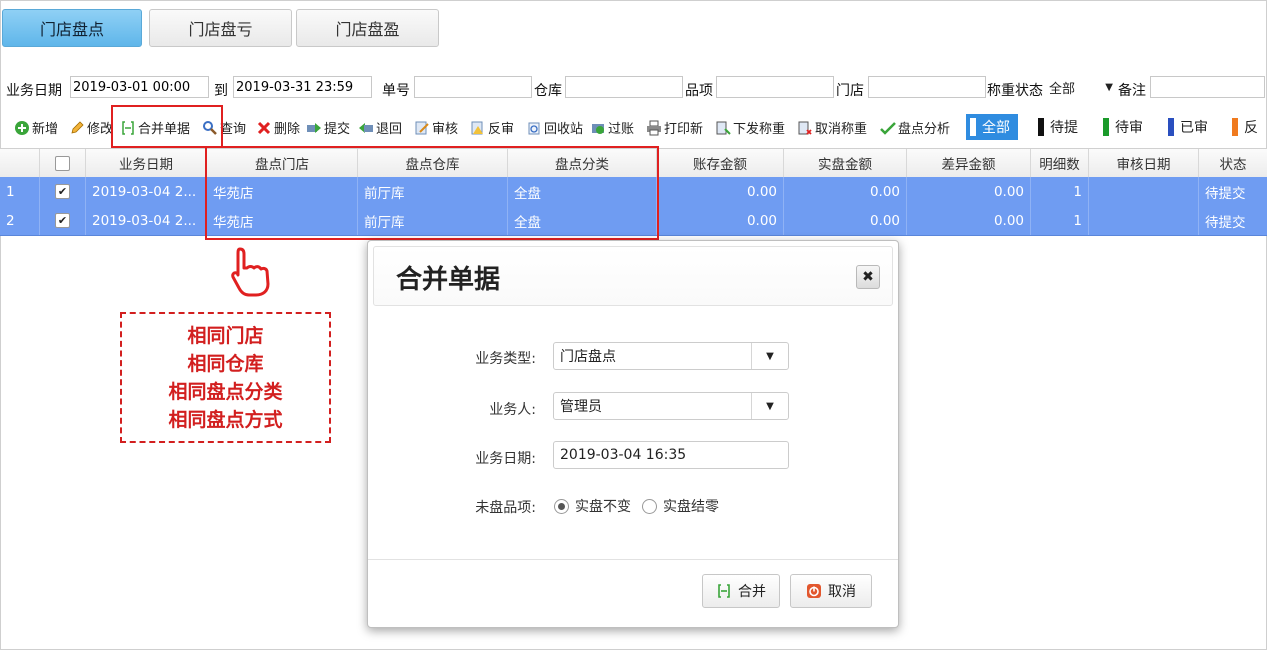  I want to click on status-all-marker, so click(973, 127).